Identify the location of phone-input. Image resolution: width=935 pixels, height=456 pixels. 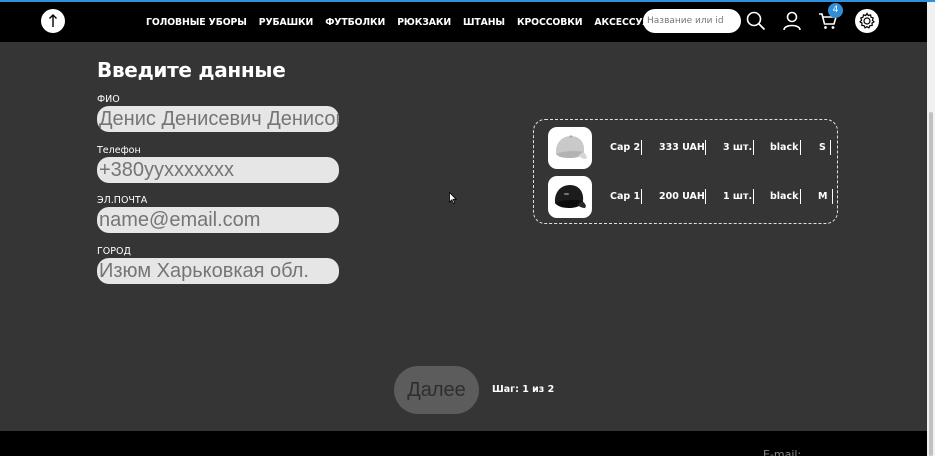
(218, 170).